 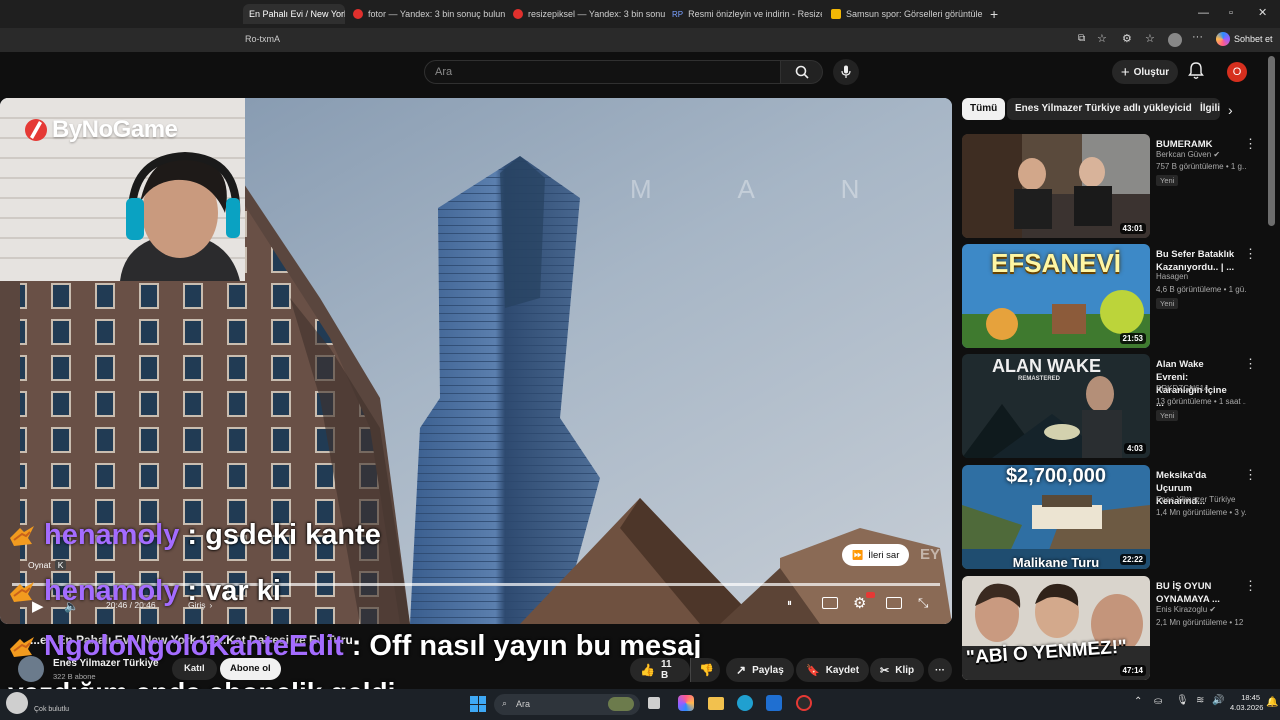 I want to click on thumbnail-subtext: REMASTERED, so click(x=1039, y=379).